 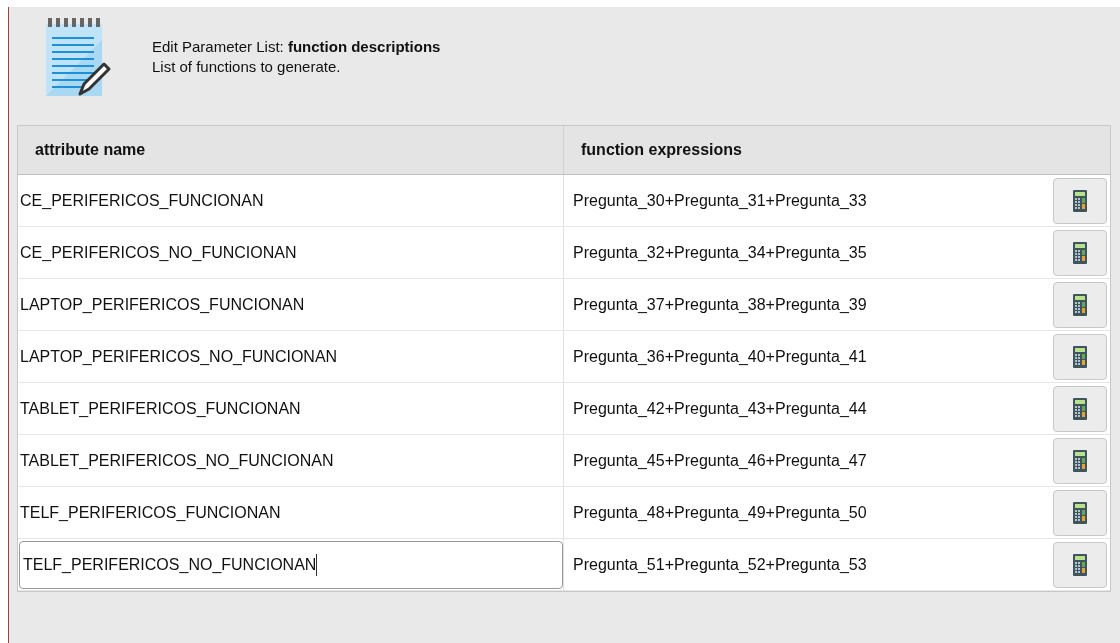 What do you see at coordinates (158, 252) in the screenshot?
I see `table-cell-text: CE_PERIFERICOS_NO_FUNCIONAN` at bounding box center [158, 252].